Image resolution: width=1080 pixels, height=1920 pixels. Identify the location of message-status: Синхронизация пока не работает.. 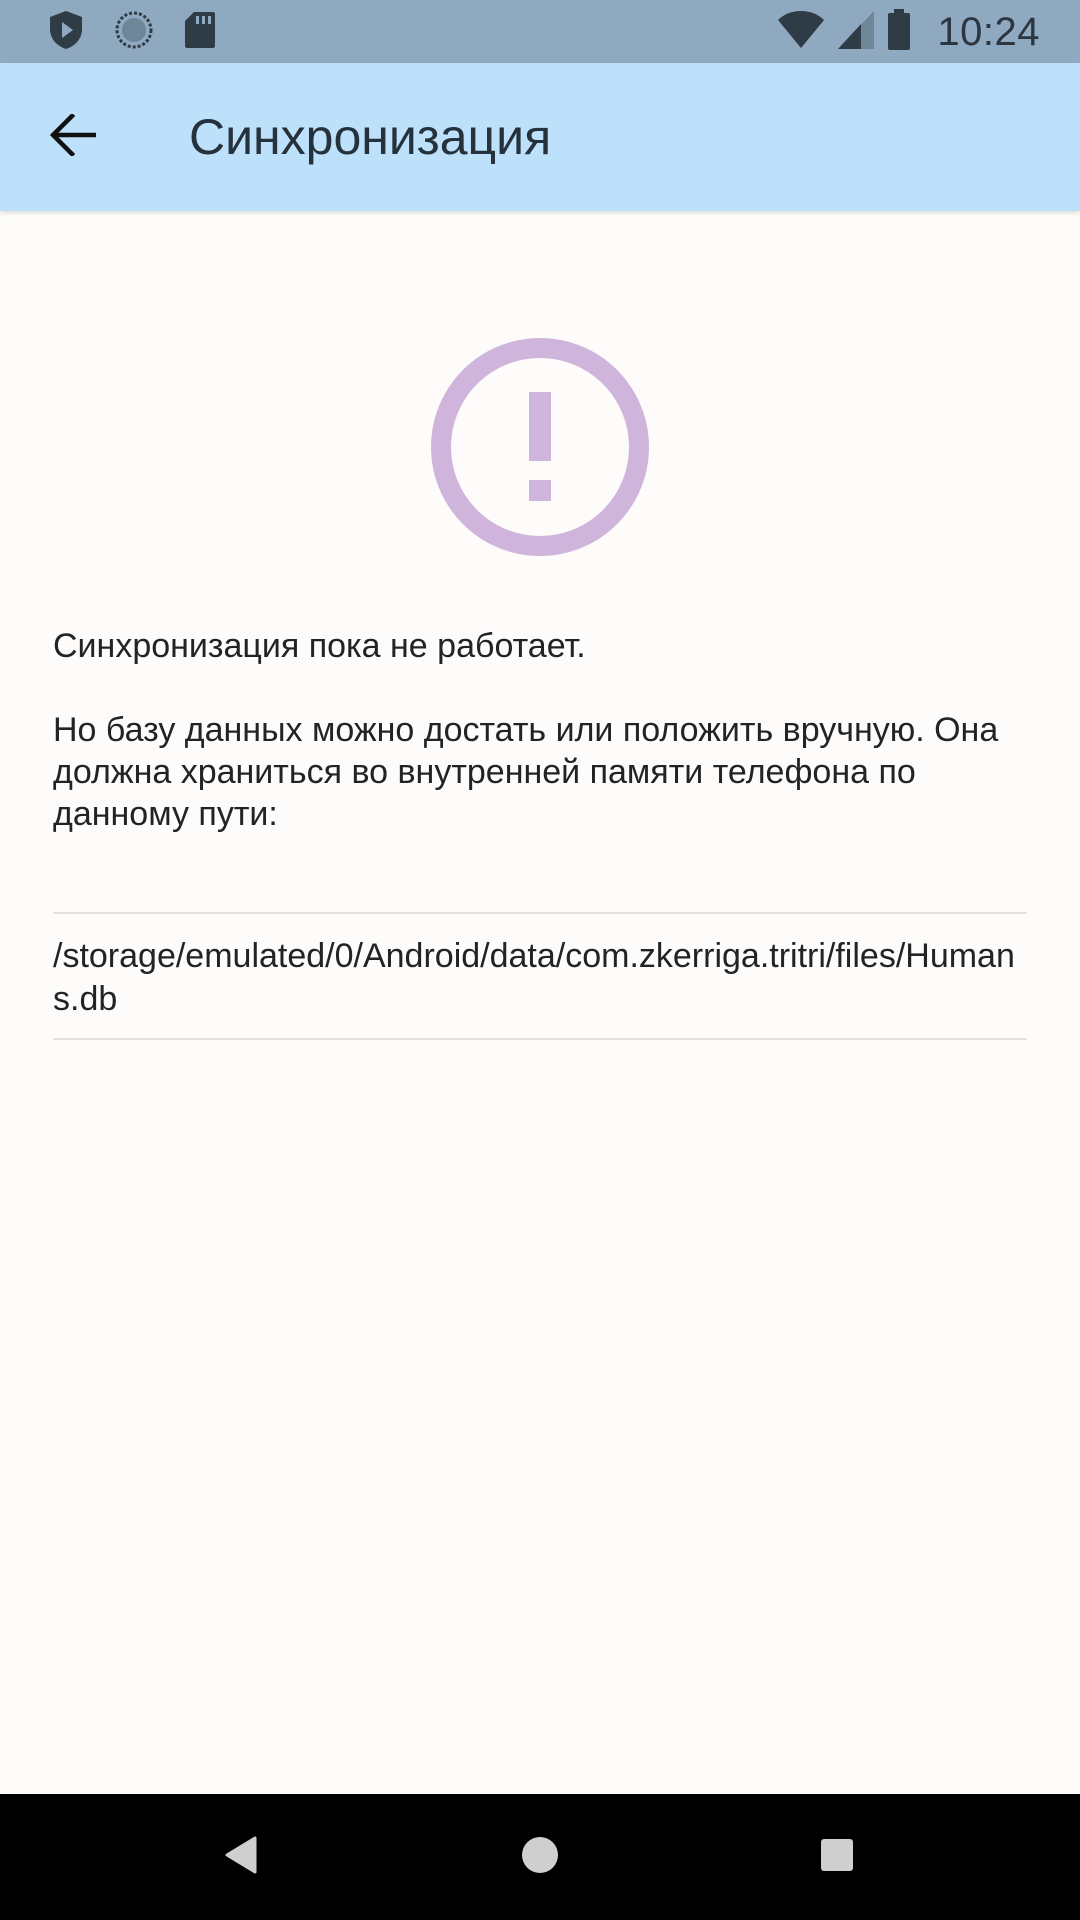
(319, 646).